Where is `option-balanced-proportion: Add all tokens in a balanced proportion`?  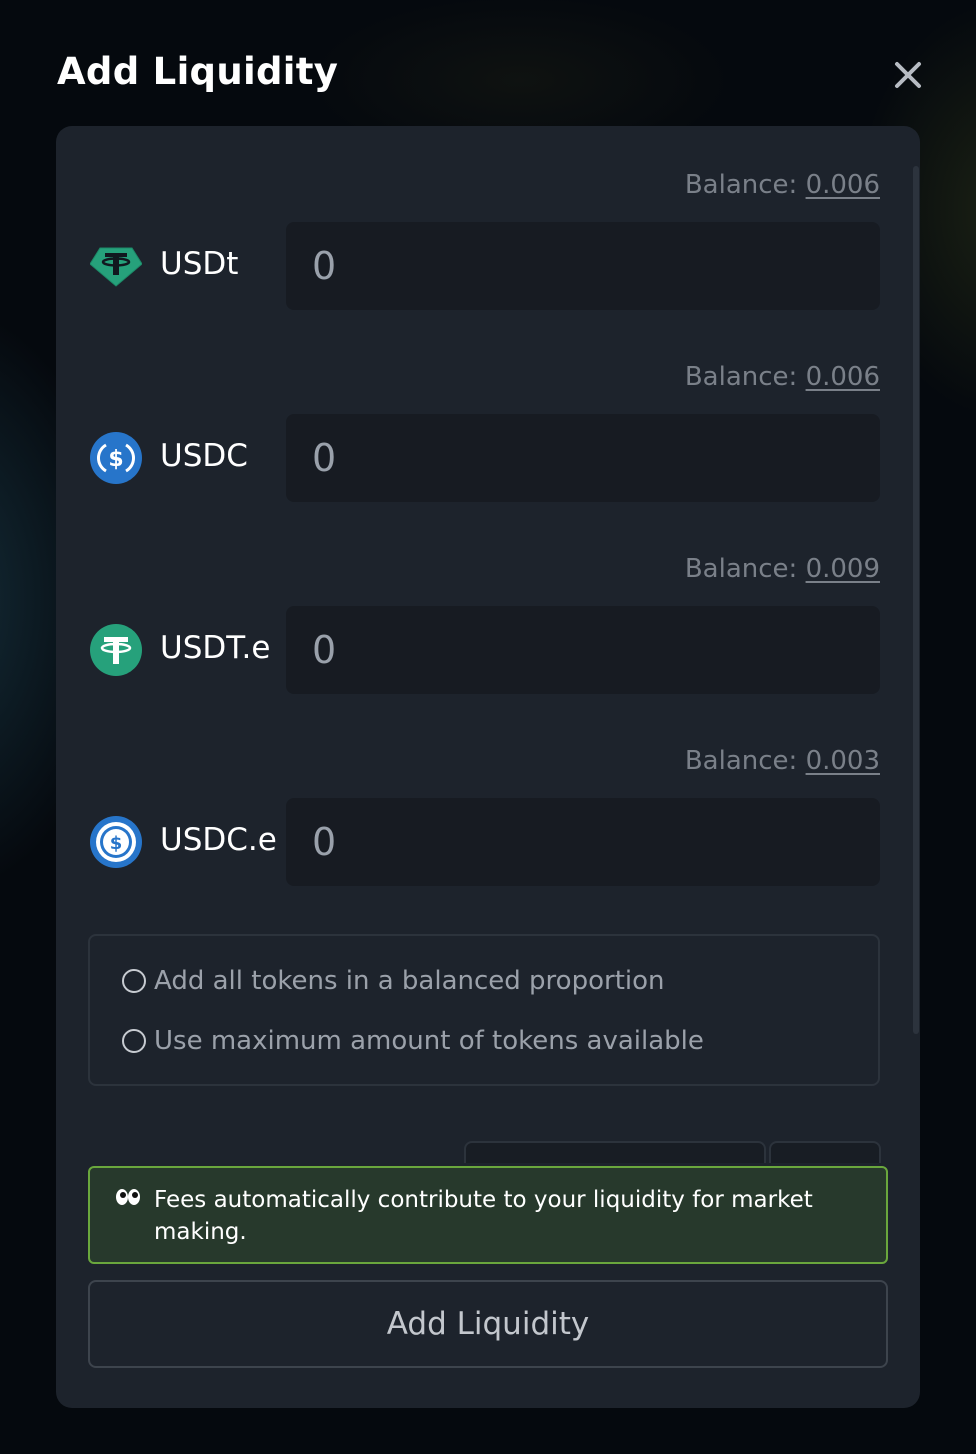 option-balanced-proportion: Add all tokens in a balanced proportion is located at coordinates (393, 981).